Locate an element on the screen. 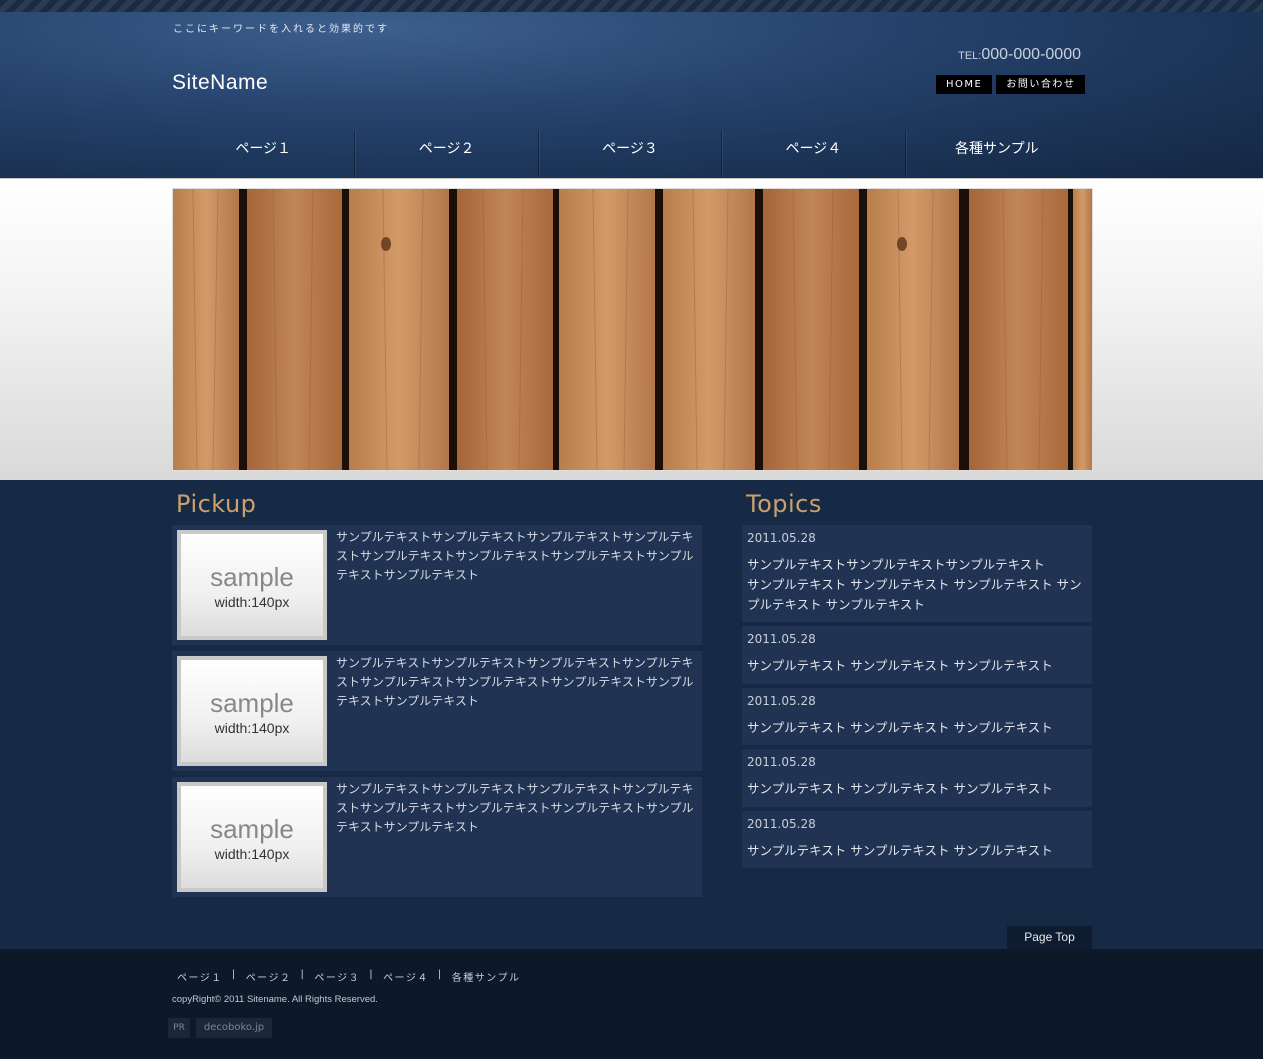  footer-link-page1: ページ１ is located at coordinates (200, 976).